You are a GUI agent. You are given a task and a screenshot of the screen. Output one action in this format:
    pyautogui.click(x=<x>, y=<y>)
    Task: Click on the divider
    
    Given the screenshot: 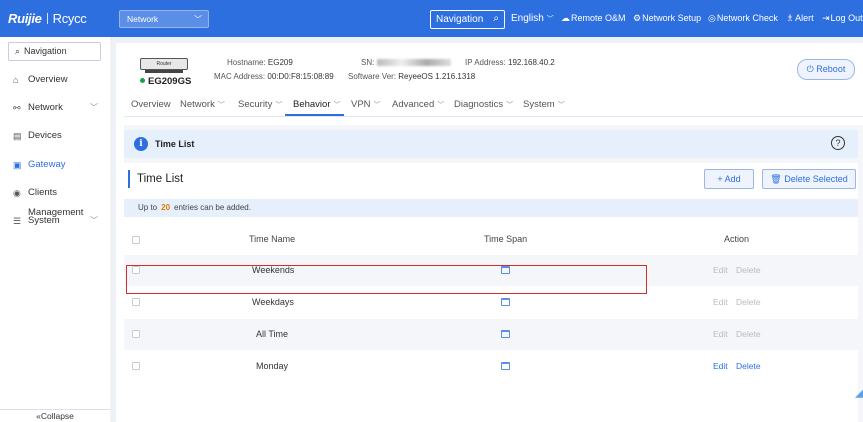 What is the action you would take?
    pyautogui.click(x=493, y=116)
    